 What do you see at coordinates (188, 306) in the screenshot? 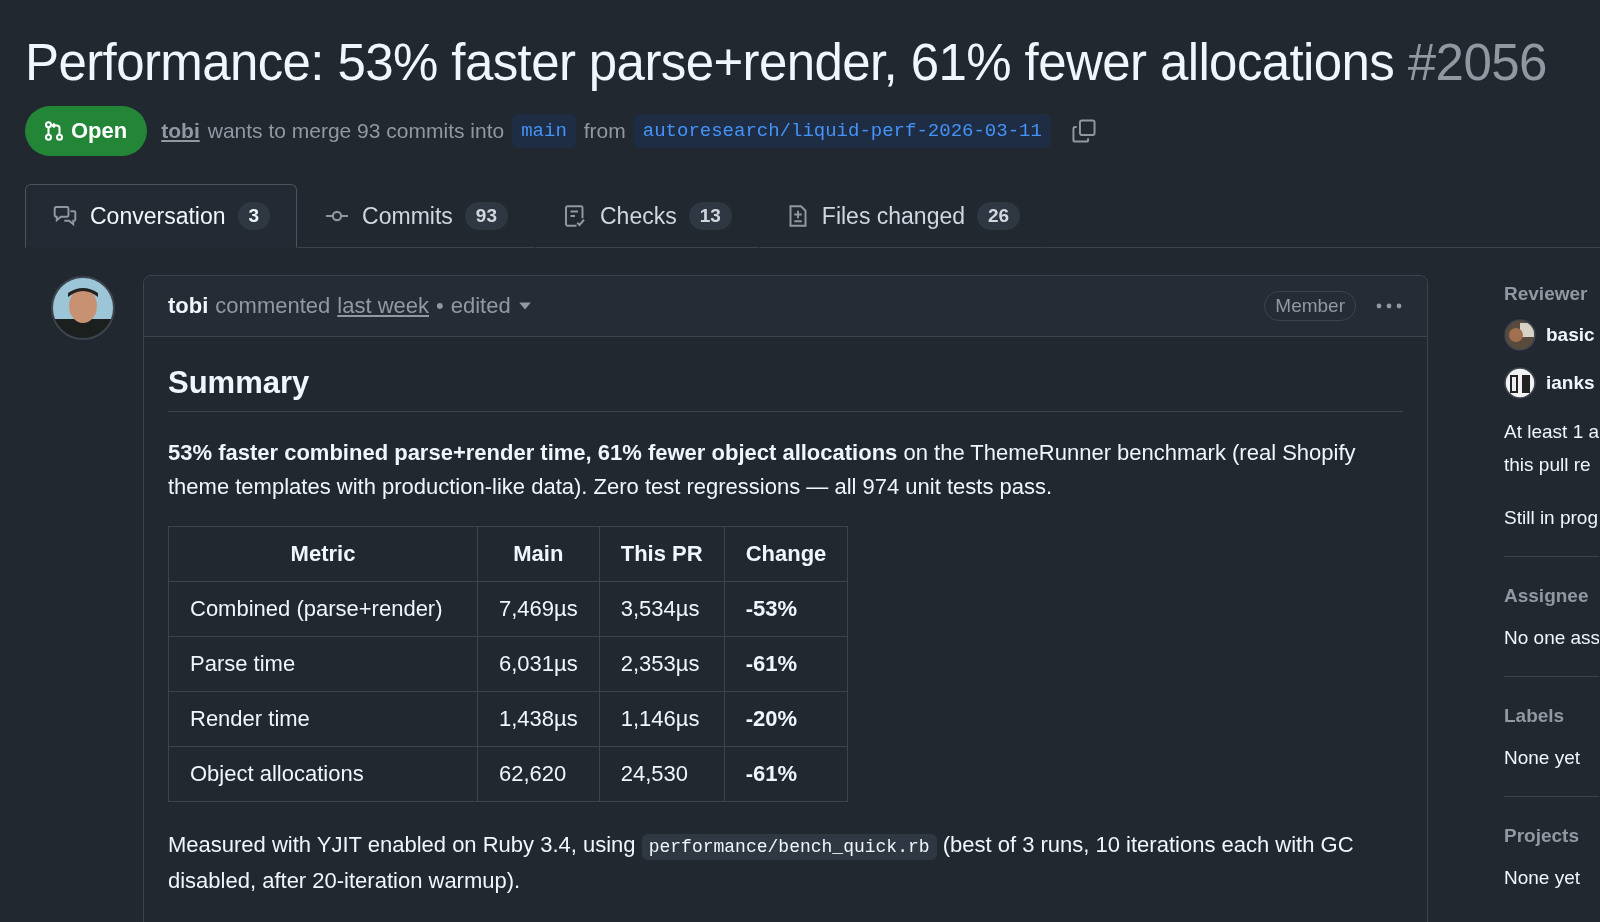
I see `comment-author: tobi` at bounding box center [188, 306].